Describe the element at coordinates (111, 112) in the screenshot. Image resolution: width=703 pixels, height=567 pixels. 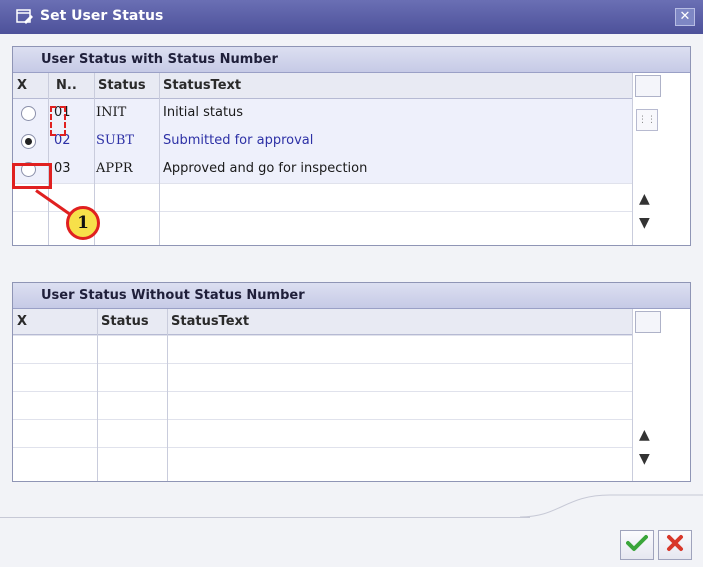
I see `status-code: INIT` at that location.